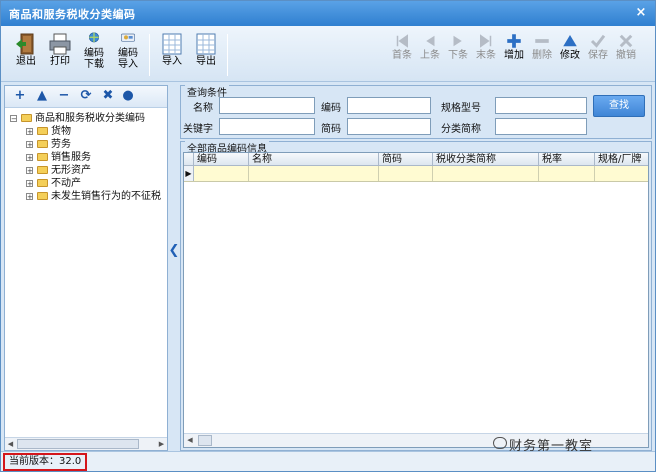 Image resolution: width=656 pixels, height=472 pixels. Describe the element at coordinates (42, 96) in the screenshot. I see `tree-up-icon: ▲` at that location.